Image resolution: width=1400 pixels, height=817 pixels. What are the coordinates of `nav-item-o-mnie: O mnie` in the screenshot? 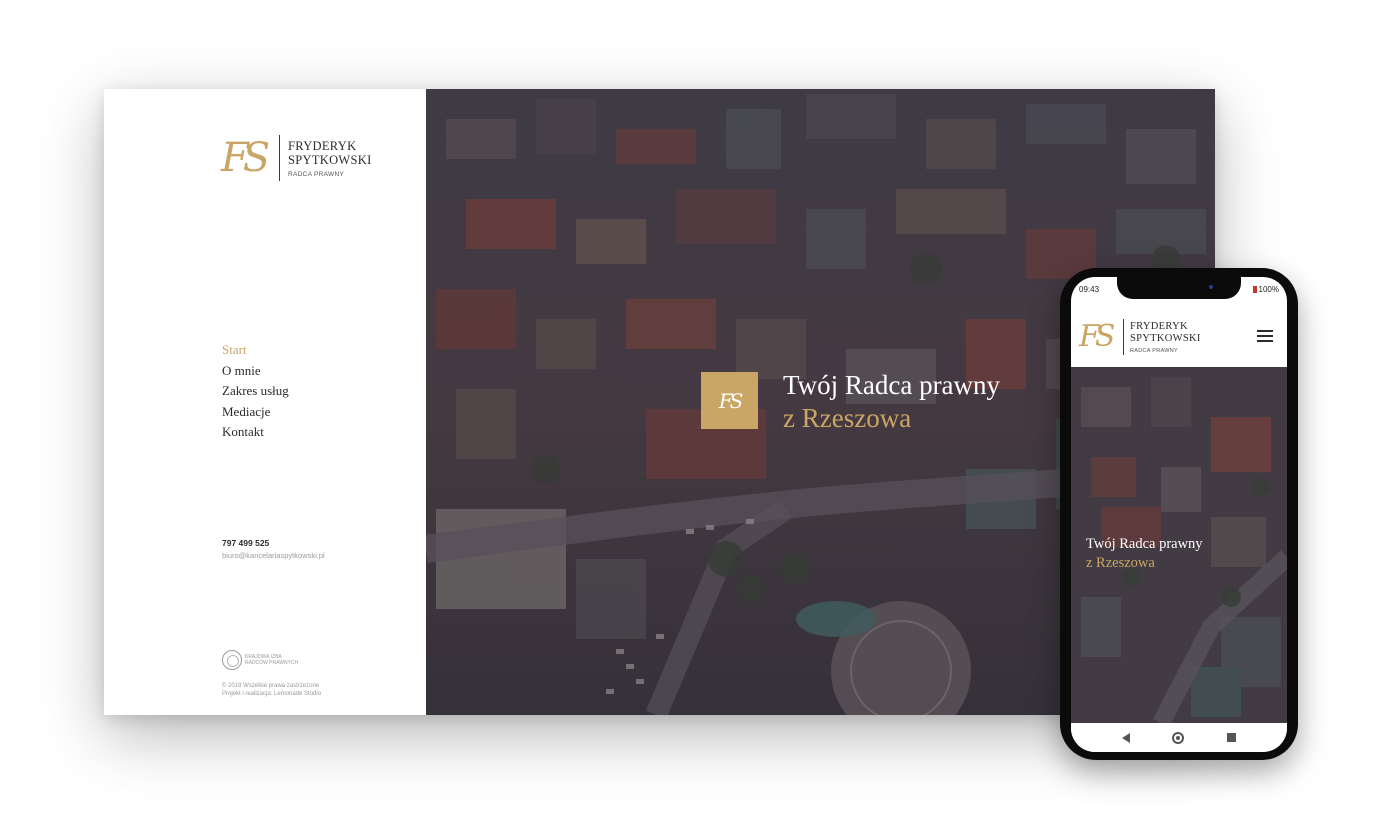 It's located at (255, 371).